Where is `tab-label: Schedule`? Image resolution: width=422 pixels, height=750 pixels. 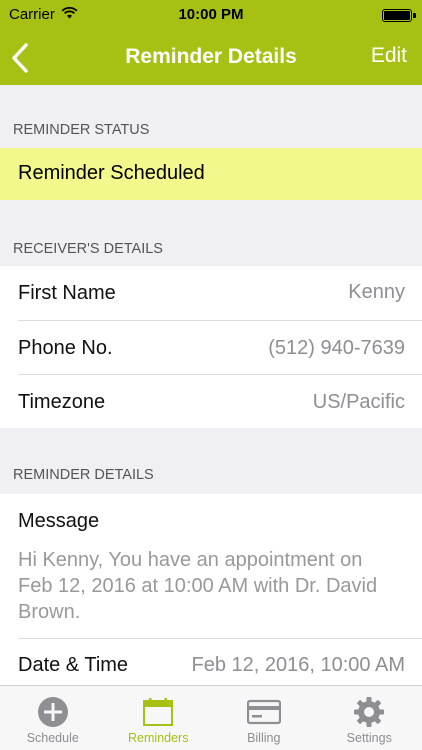
tab-label: Schedule is located at coordinates (52, 738).